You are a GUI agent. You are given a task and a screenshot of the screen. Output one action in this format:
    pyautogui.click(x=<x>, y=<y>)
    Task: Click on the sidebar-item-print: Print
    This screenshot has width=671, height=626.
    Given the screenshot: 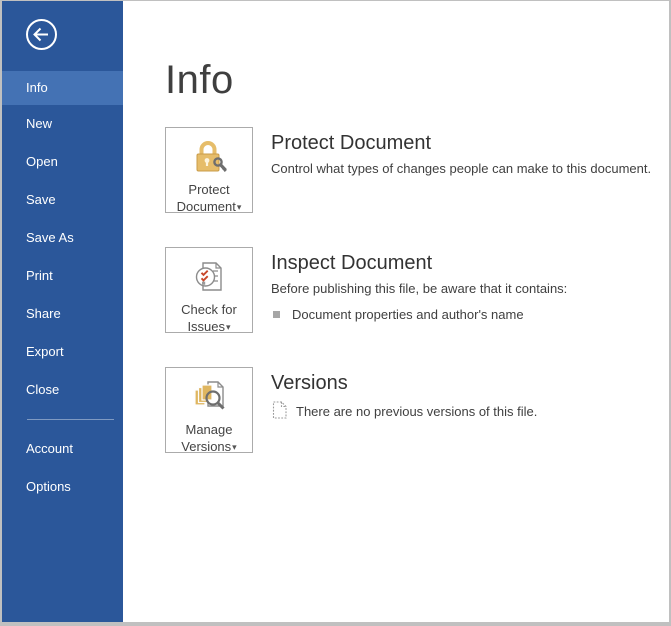 What is the action you would take?
    pyautogui.click(x=62, y=276)
    